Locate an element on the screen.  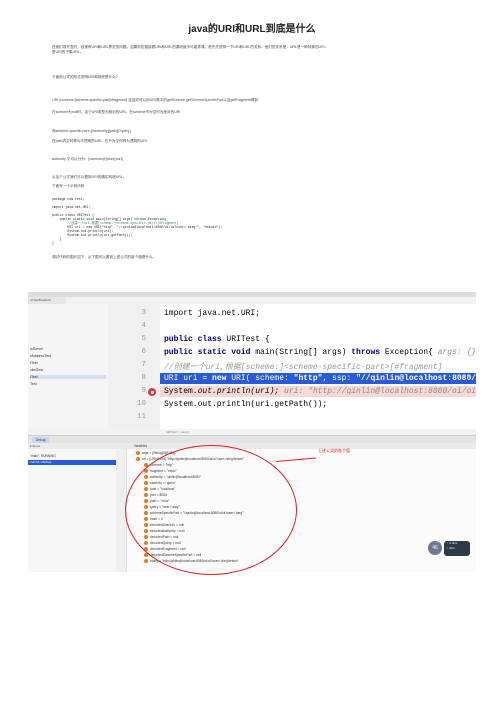
project-item-selected: ITest is located at coordinates (68, 377).